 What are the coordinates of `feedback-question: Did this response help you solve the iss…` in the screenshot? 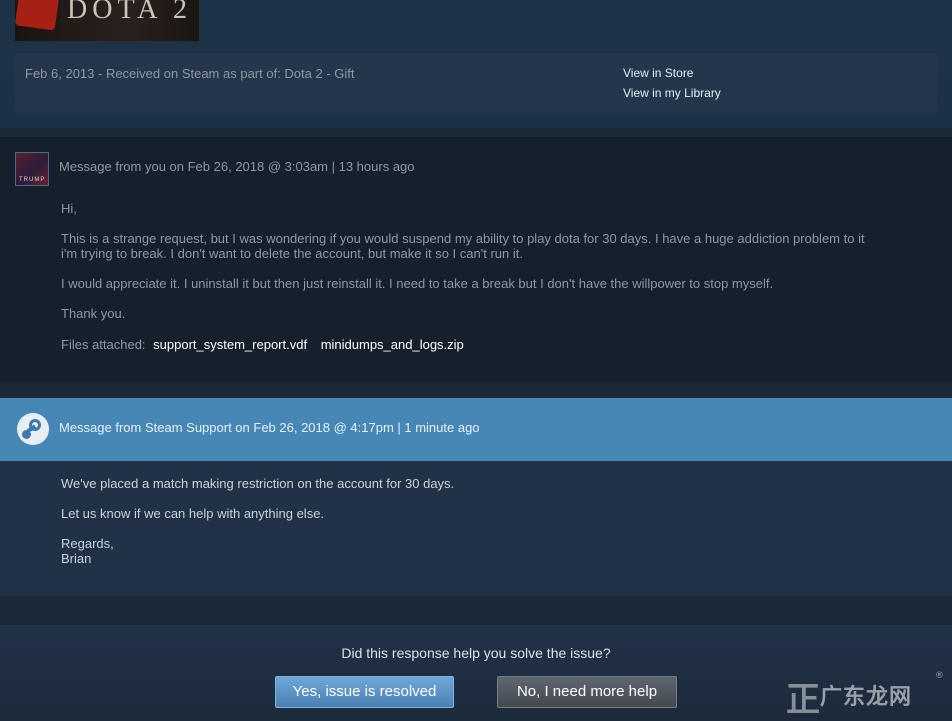 It's located at (476, 653).